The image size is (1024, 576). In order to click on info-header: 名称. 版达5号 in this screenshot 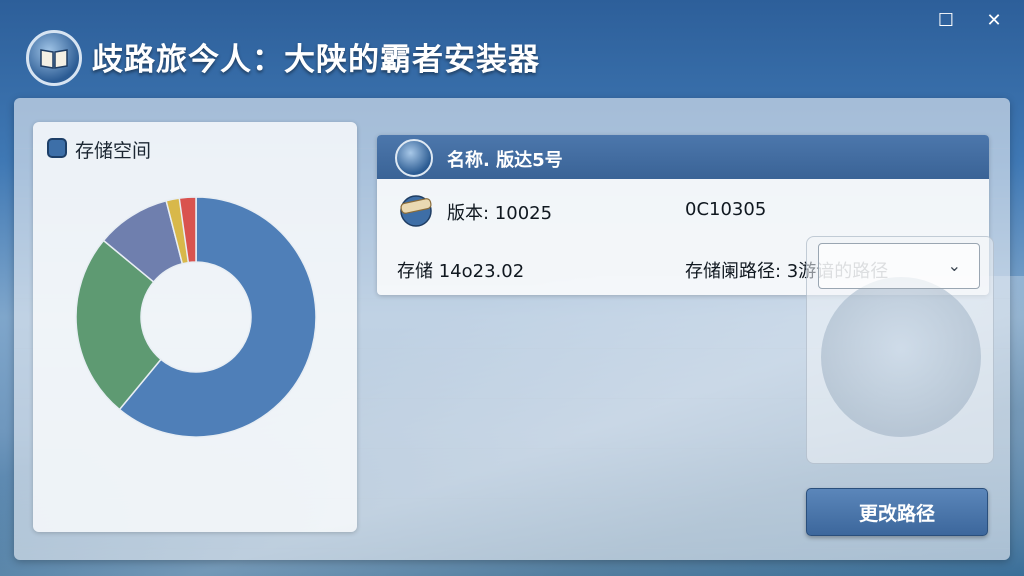, I will do `click(683, 157)`.